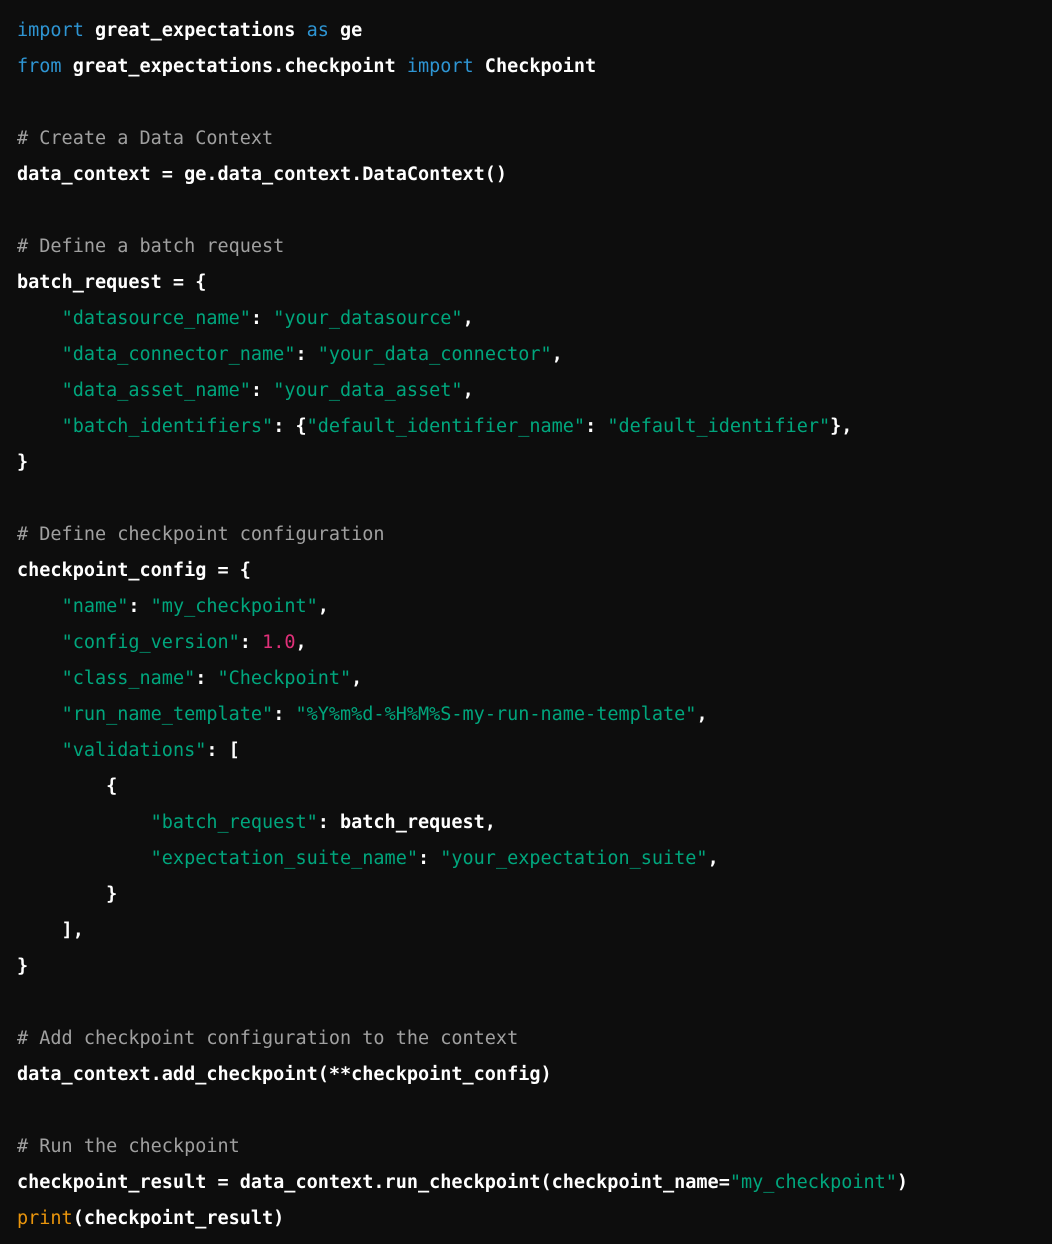  What do you see at coordinates (368, 390) in the screenshot?
I see `string-token: "your_data_asset"` at bounding box center [368, 390].